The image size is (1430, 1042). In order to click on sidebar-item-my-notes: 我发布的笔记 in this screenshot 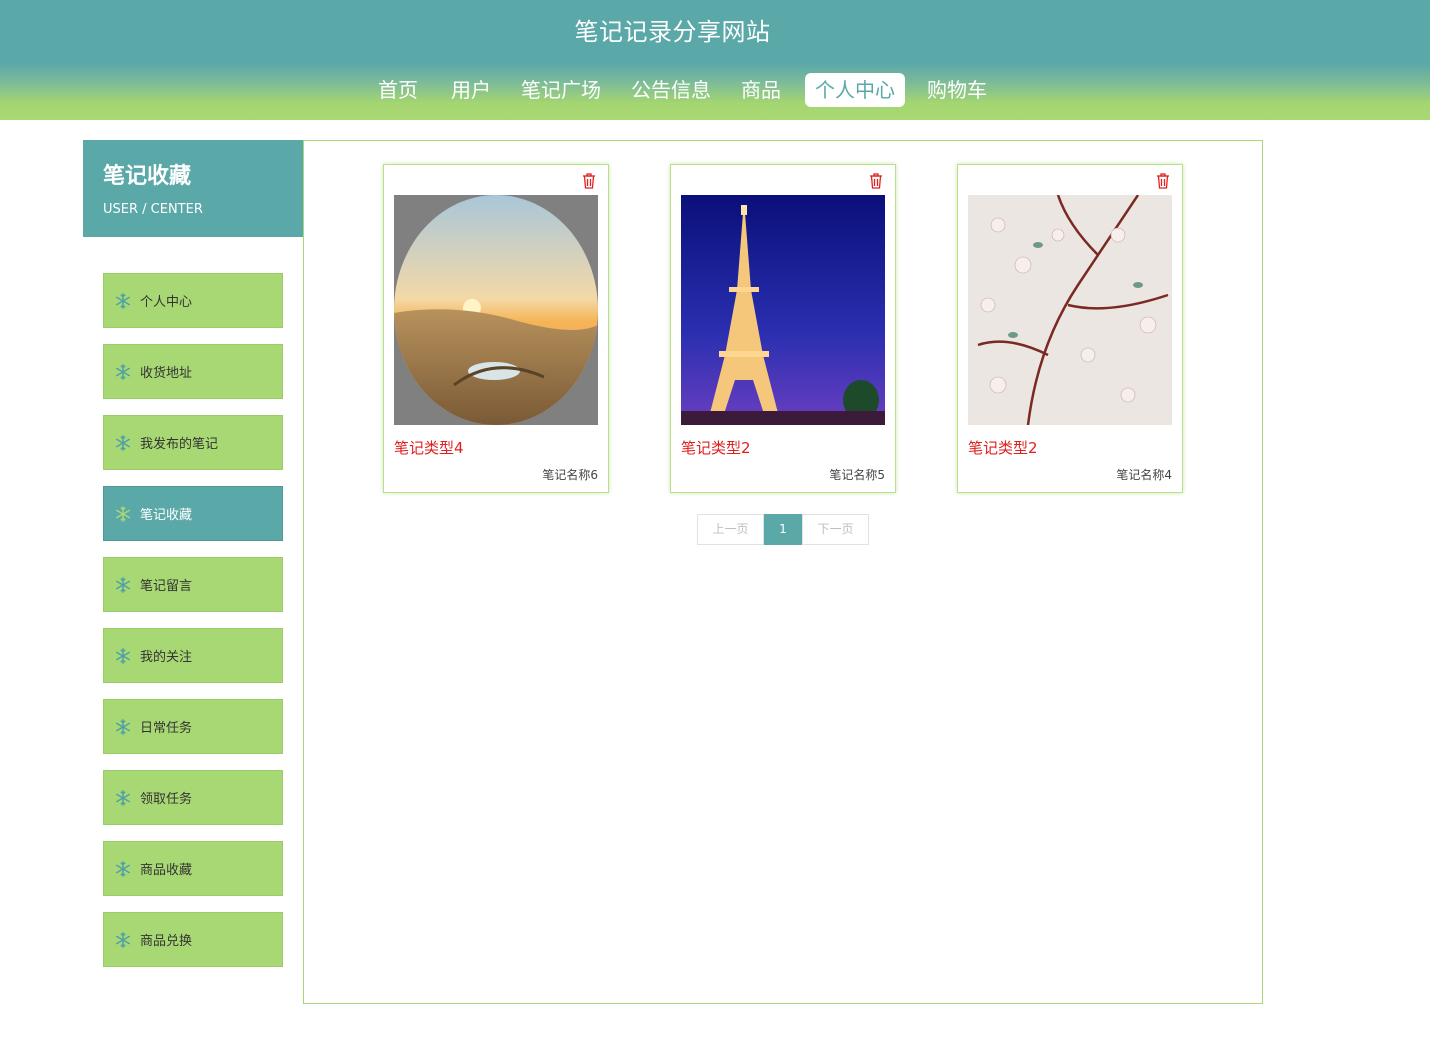, I will do `click(193, 442)`.